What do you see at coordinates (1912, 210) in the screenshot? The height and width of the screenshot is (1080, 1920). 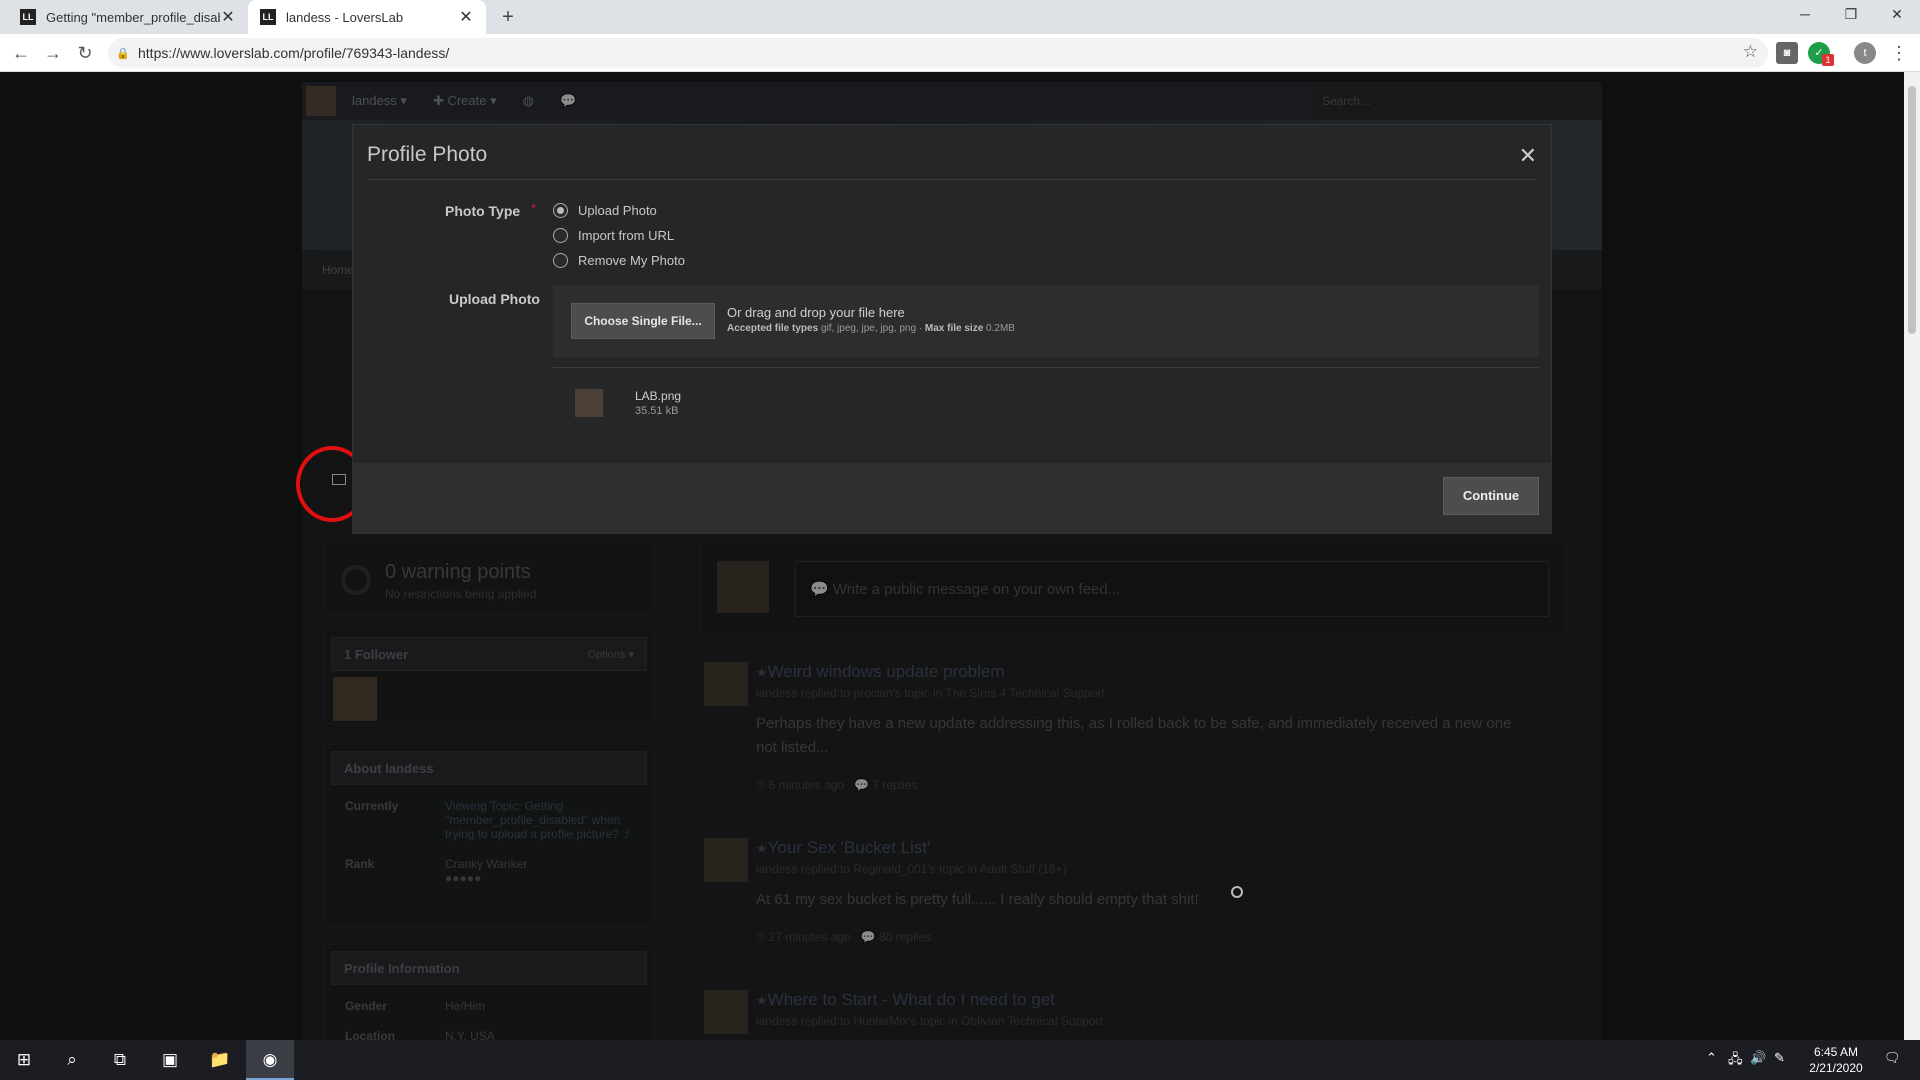 I see `scrollbar-thumb` at bounding box center [1912, 210].